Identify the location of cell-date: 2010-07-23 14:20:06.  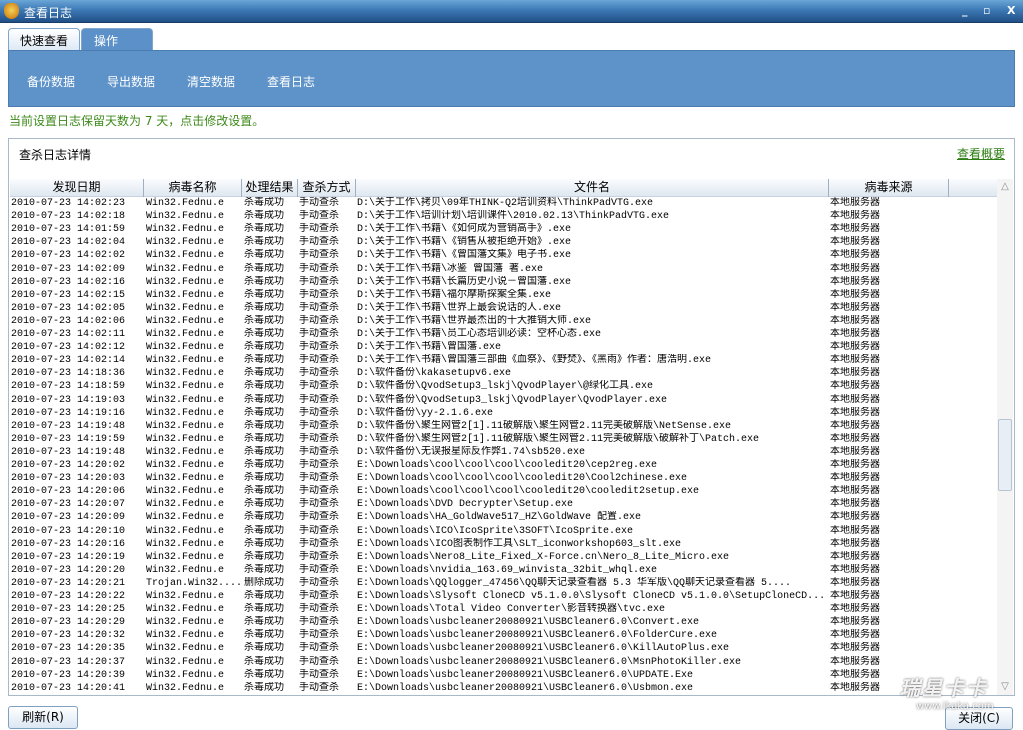
(68, 492).